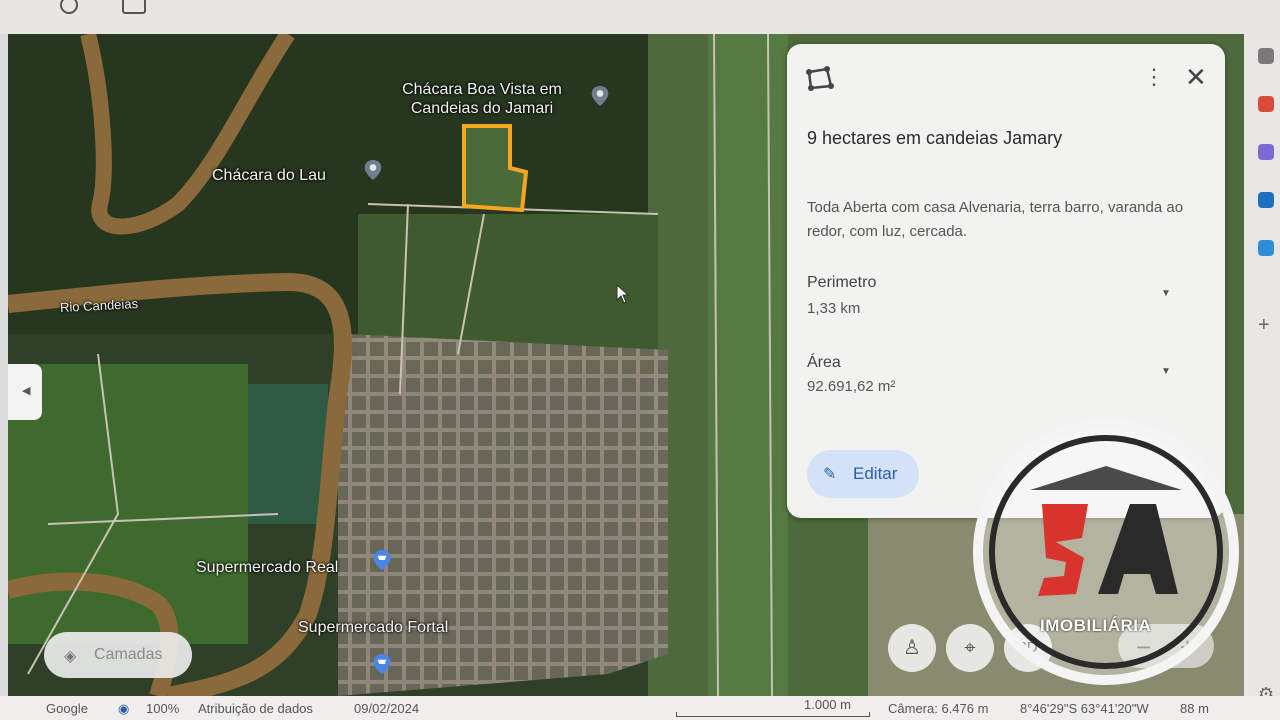 The image size is (1280, 720). Describe the element at coordinates (834, 308) in the screenshot. I see `perimeter-value: 1,33 km` at that location.